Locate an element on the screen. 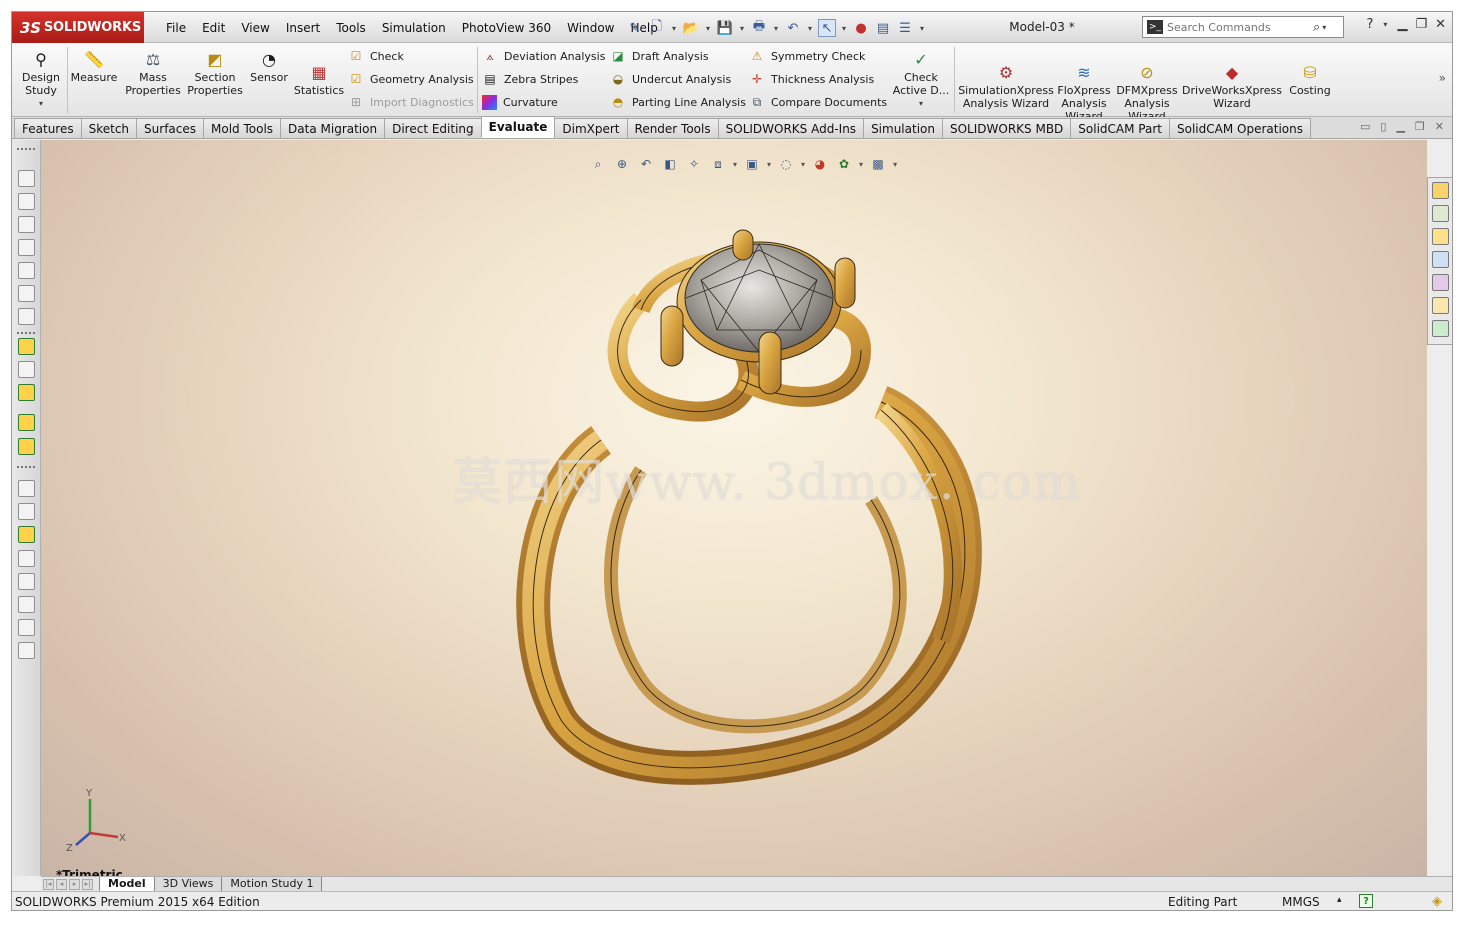 The image size is (1483, 932). quick-tips-icon: ? is located at coordinates (1366, 901).